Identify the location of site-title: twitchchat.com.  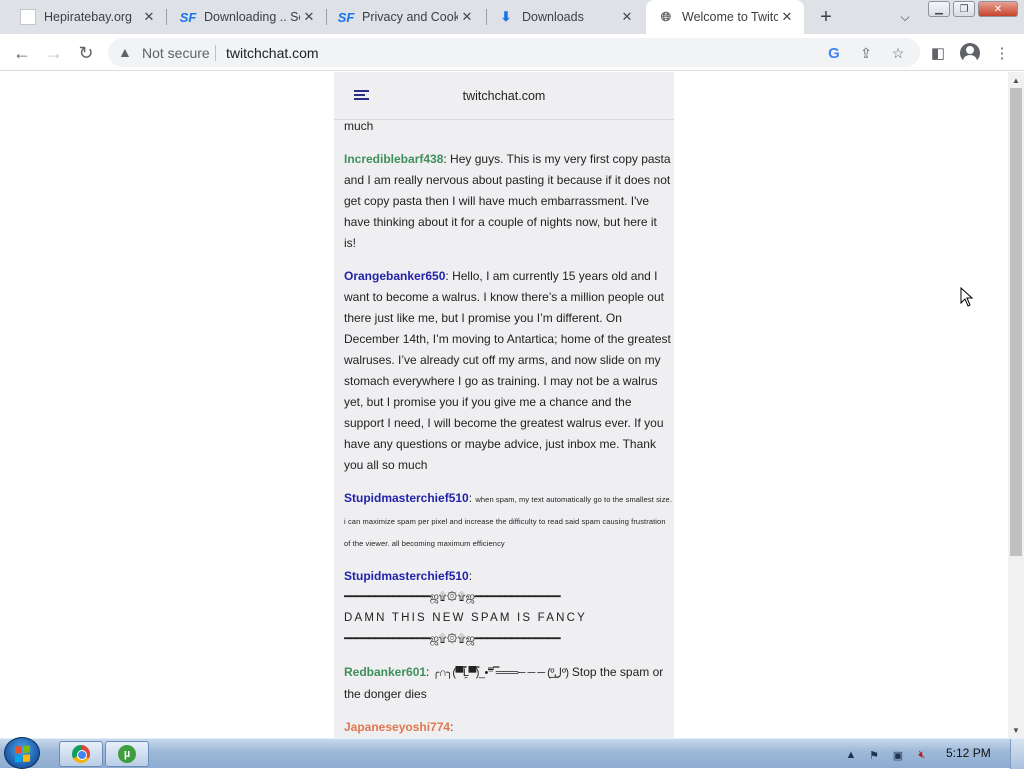
(504, 96).